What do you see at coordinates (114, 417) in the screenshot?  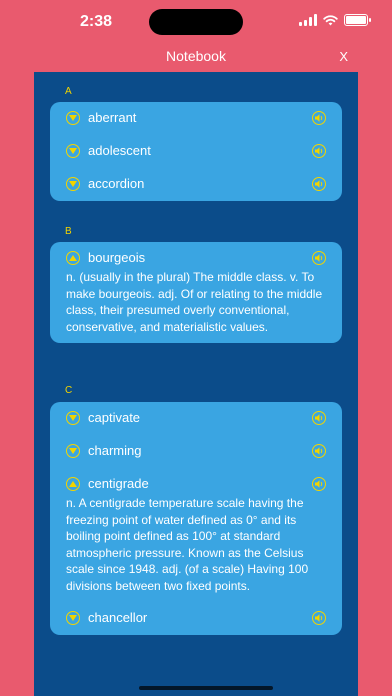 I see `word-label: captivate` at bounding box center [114, 417].